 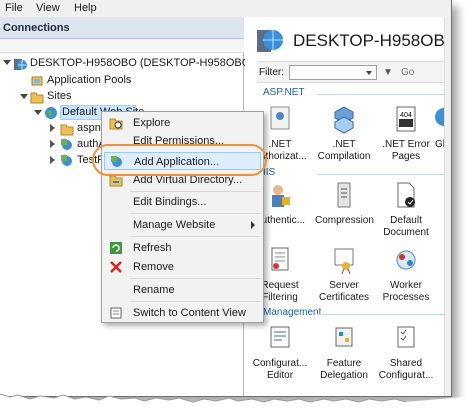 I want to click on authentication-icon, so click(x=281, y=196).